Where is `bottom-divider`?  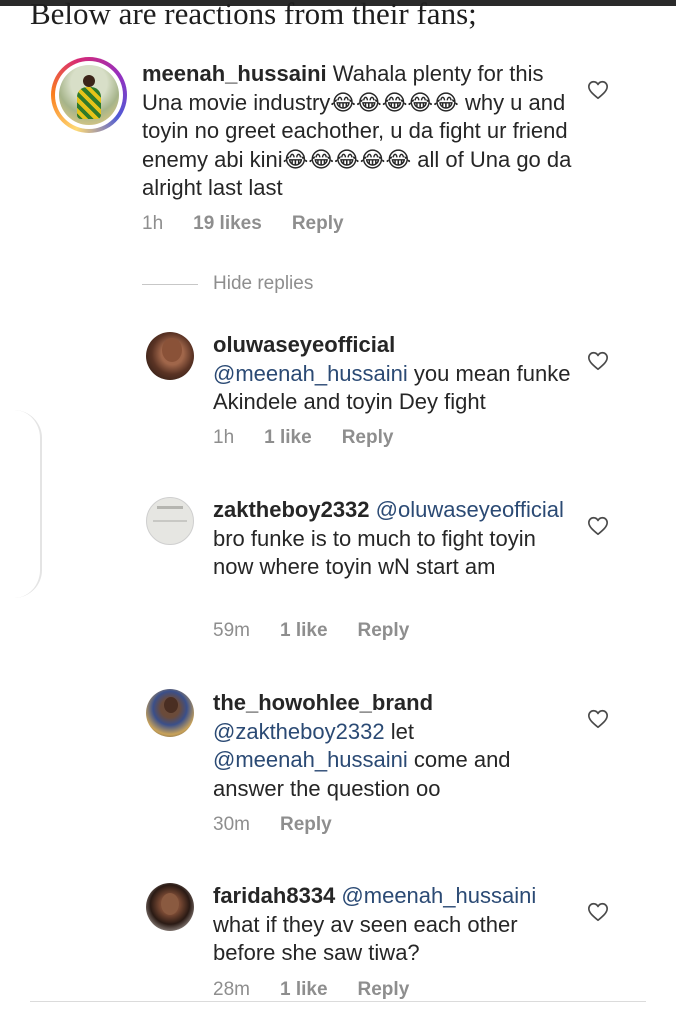 bottom-divider is located at coordinates (338, 1001).